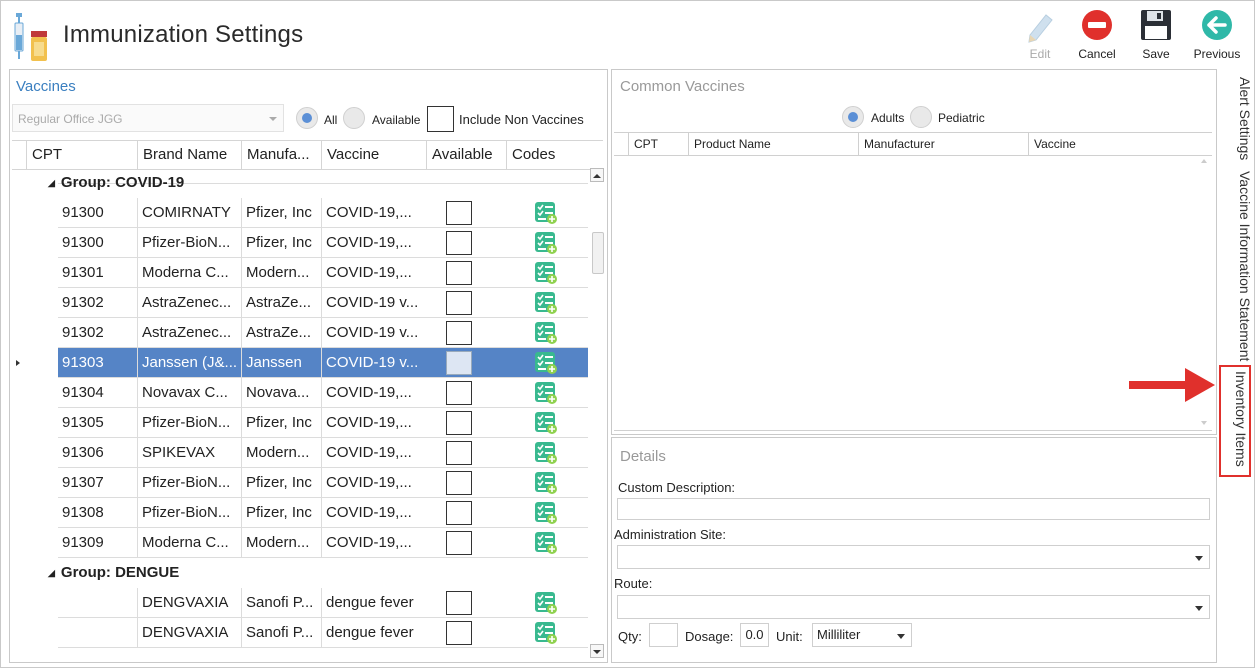 Image resolution: width=1255 pixels, height=668 pixels. Describe the element at coordinates (773, 144) in the screenshot. I see `ccol-product-name: Product Name` at that location.